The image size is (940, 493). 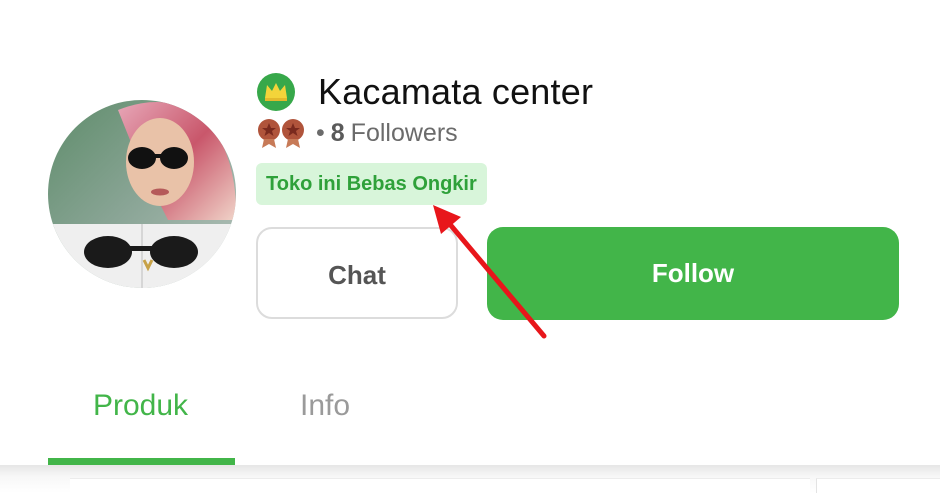 What do you see at coordinates (878, 485) in the screenshot?
I see `content-area-side` at bounding box center [878, 485].